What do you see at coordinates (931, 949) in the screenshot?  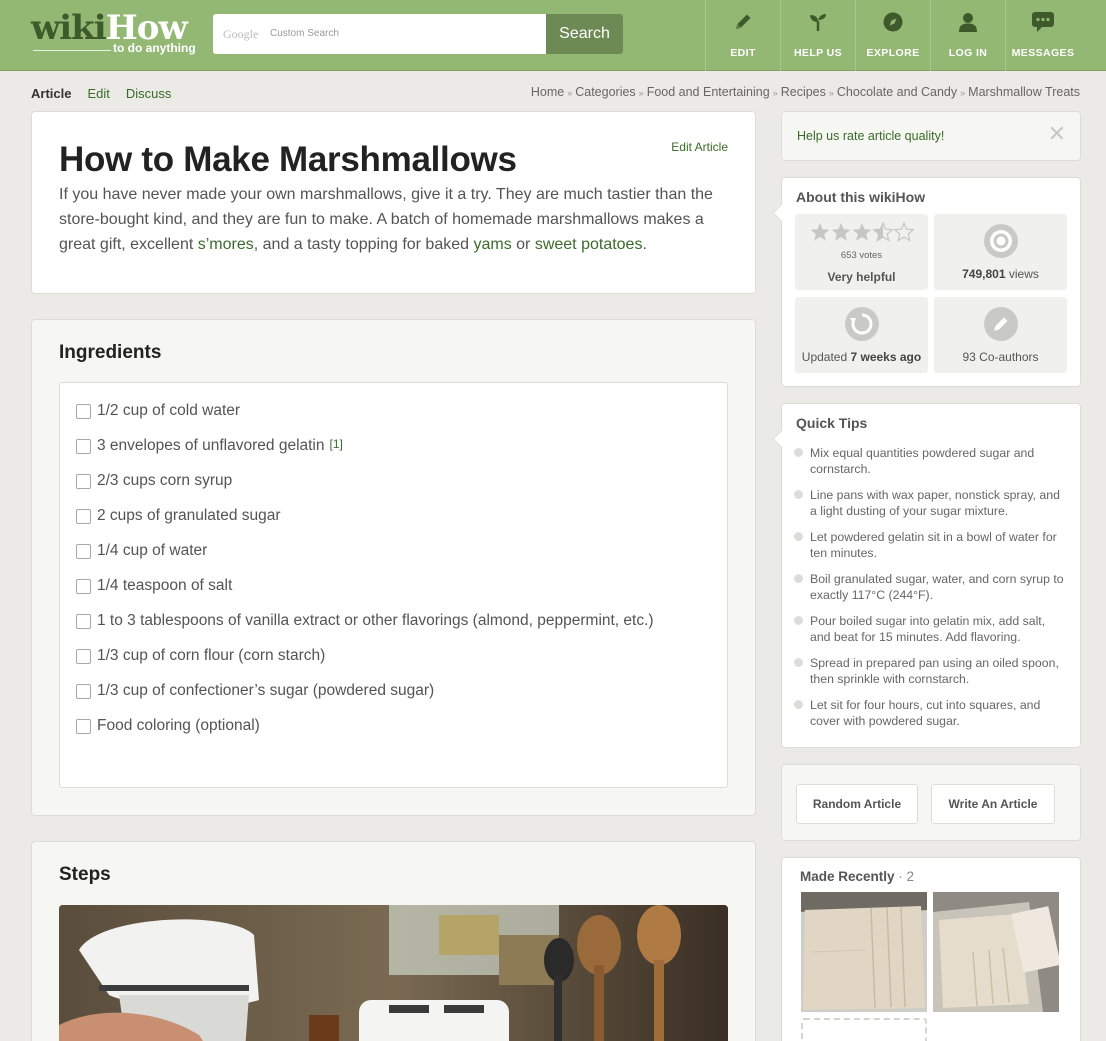 I see `made-recently: Made Recently · 2` at bounding box center [931, 949].